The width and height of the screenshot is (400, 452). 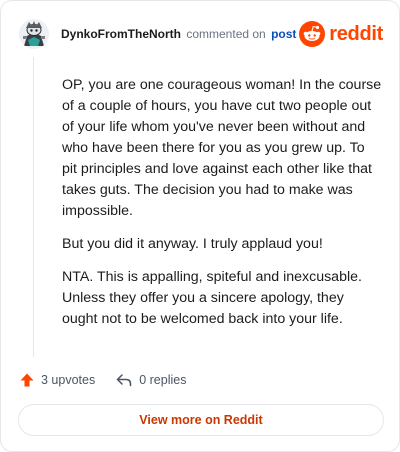 What do you see at coordinates (33, 207) in the screenshot?
I see `thread-line` at bounding box center [33, 207].